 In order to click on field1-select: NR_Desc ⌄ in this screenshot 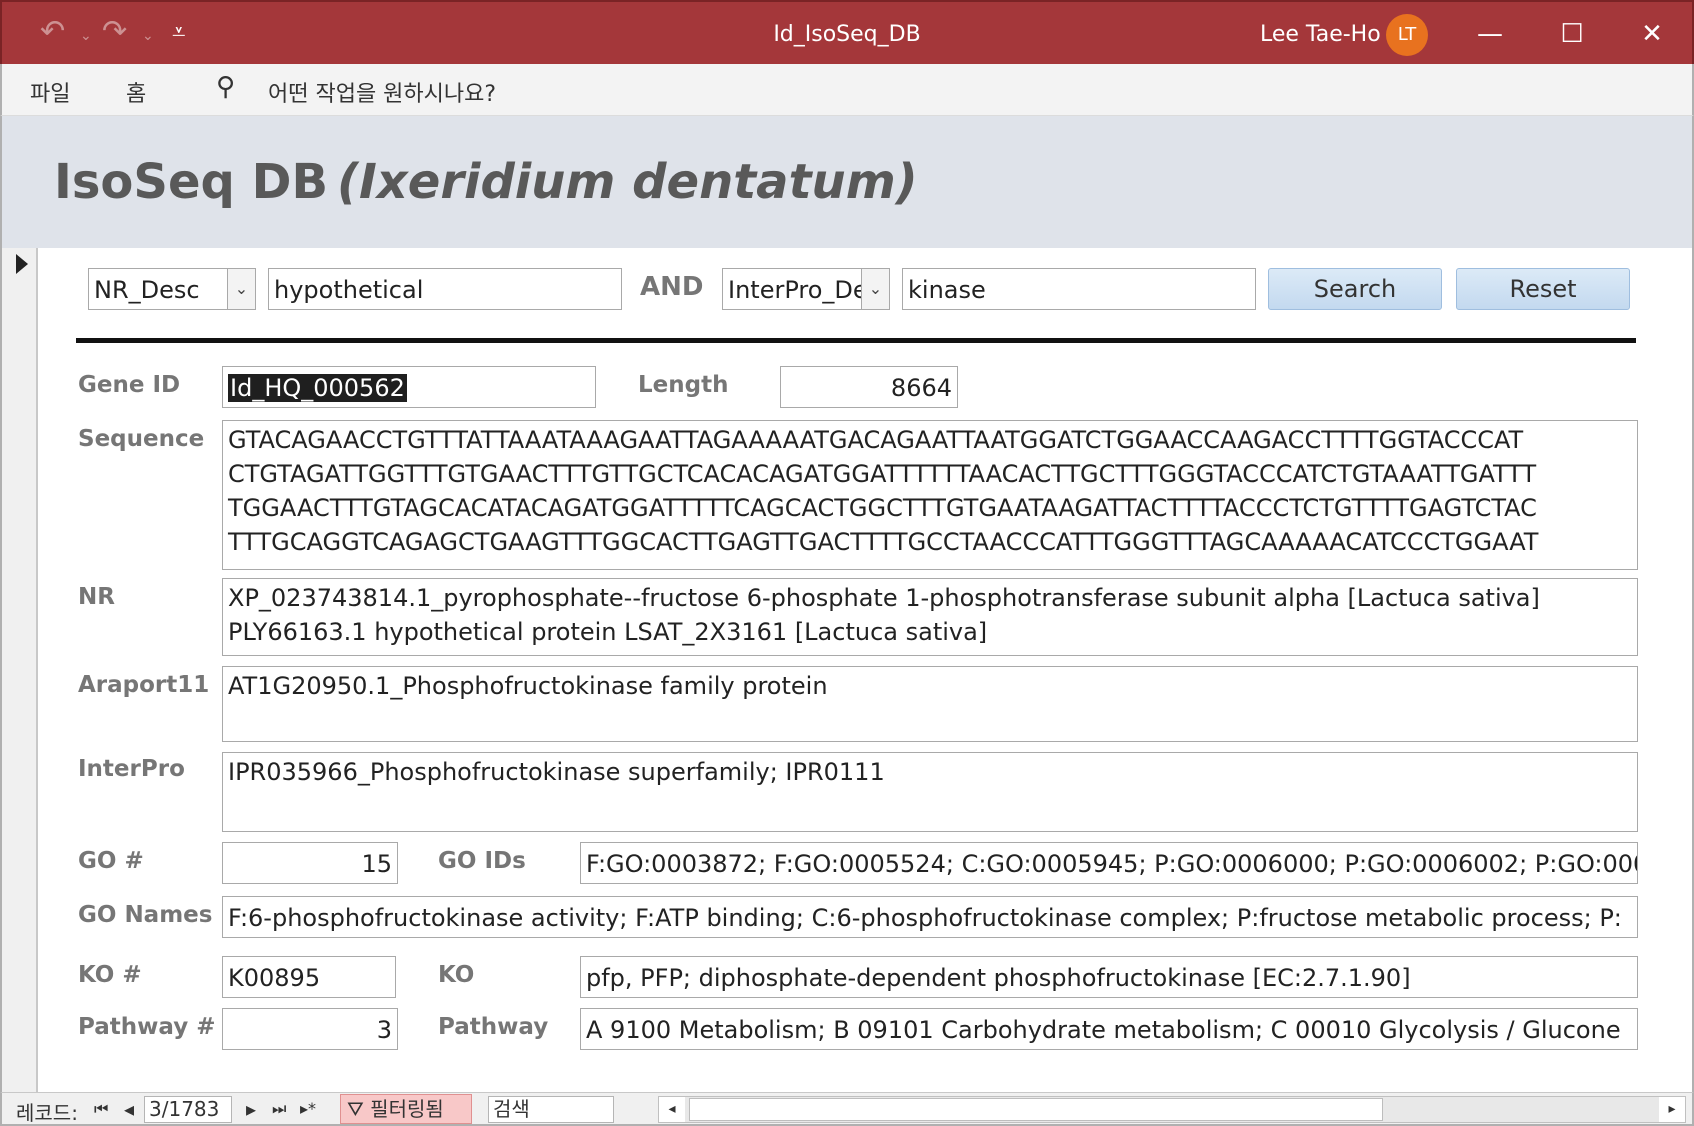, I will do `click(172, 289)`.